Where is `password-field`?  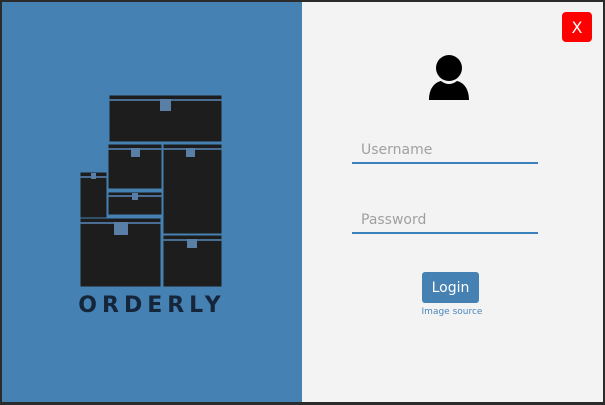
password-field is located at coordinates (445, 221).